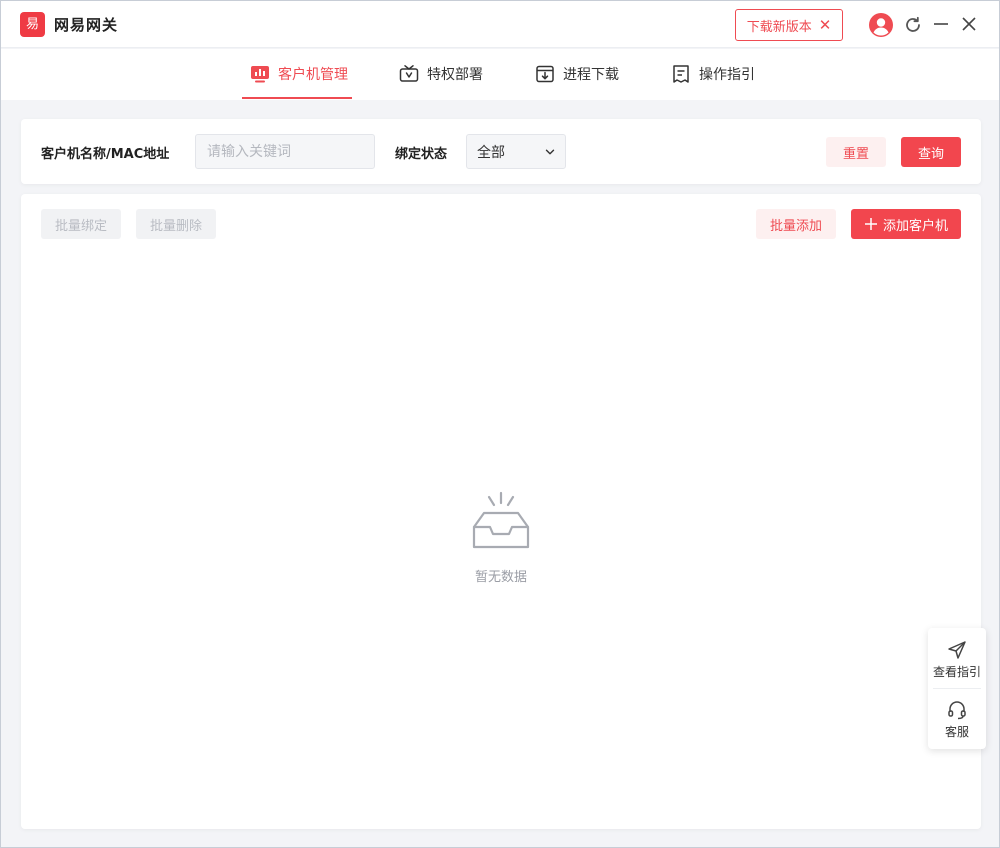  I want to click on batch-delete-button: 批量删除, so click(176, 224).